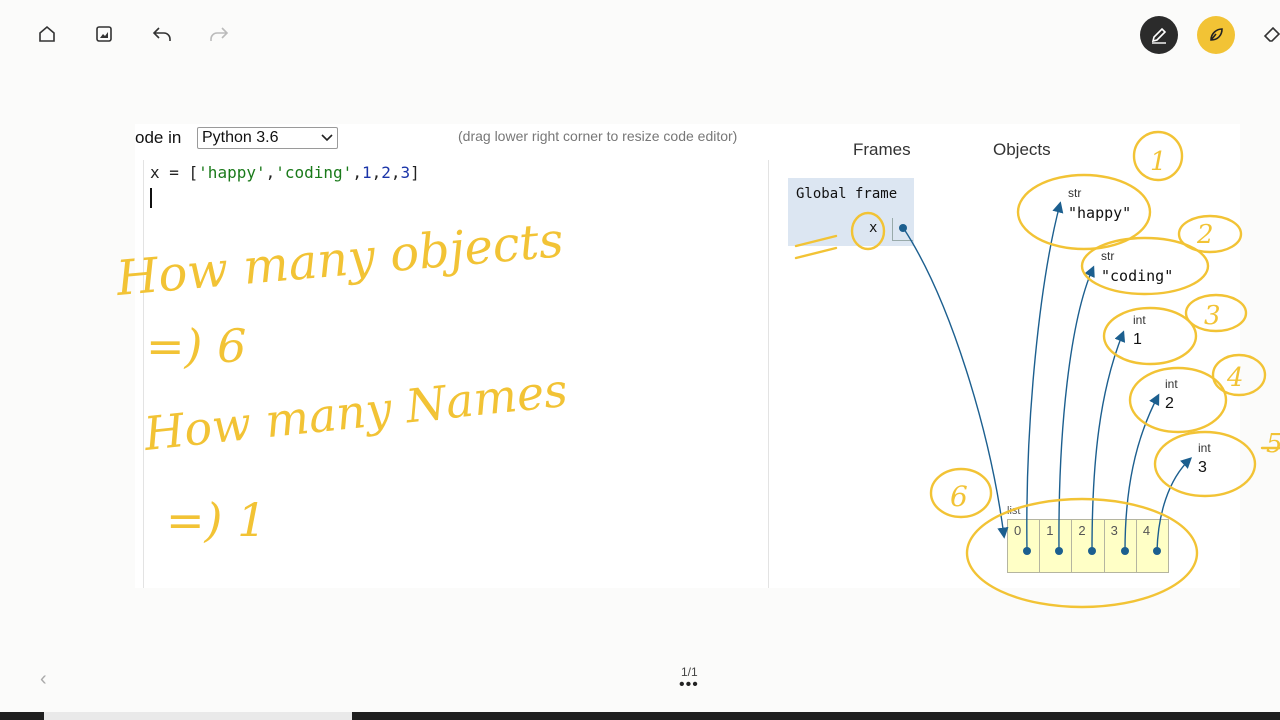 The image size is (1280, 720). What do you see at coordinates (216, 520) in the screenshot?
I see `ink-answer: =) 1` at bounding box center [216, 520].